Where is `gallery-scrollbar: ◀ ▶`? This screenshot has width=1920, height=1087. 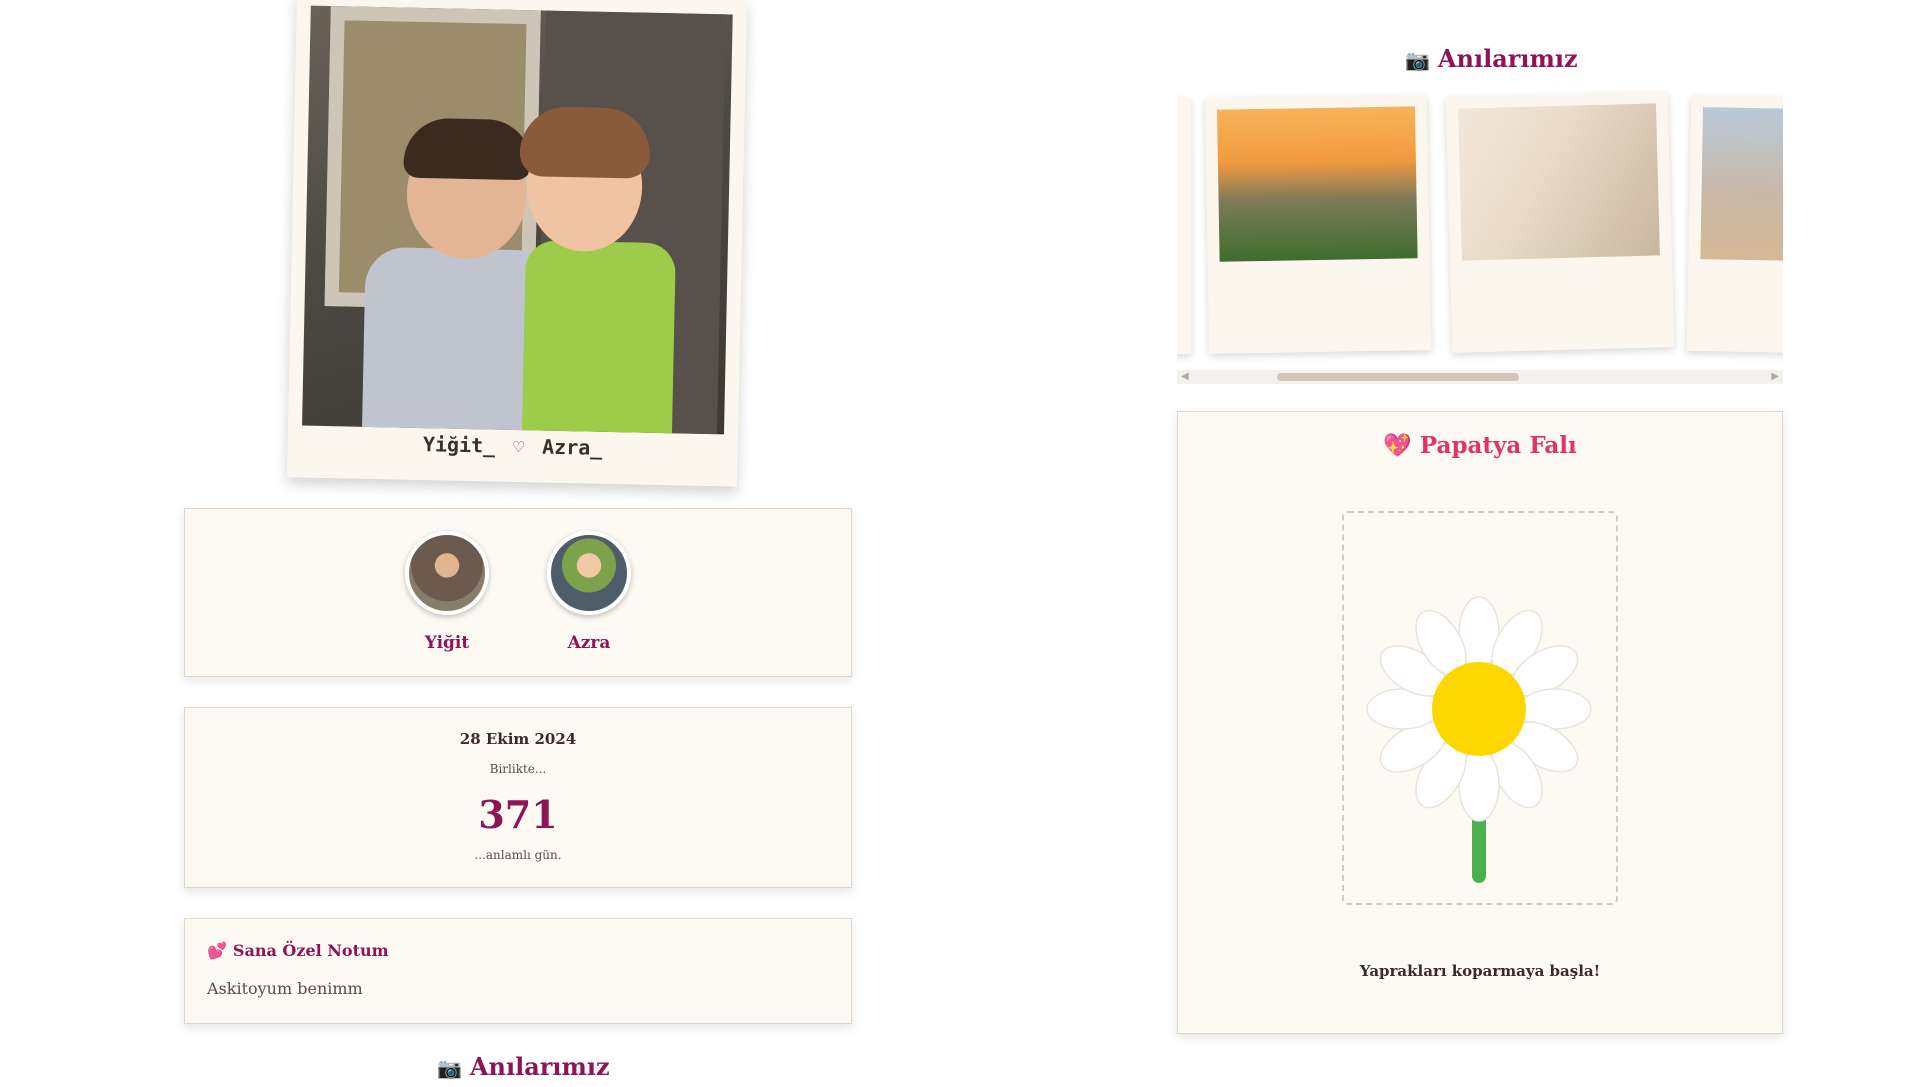
gallery-scrollbar: ◀ ▶ is located at coordinates (1480, 377).